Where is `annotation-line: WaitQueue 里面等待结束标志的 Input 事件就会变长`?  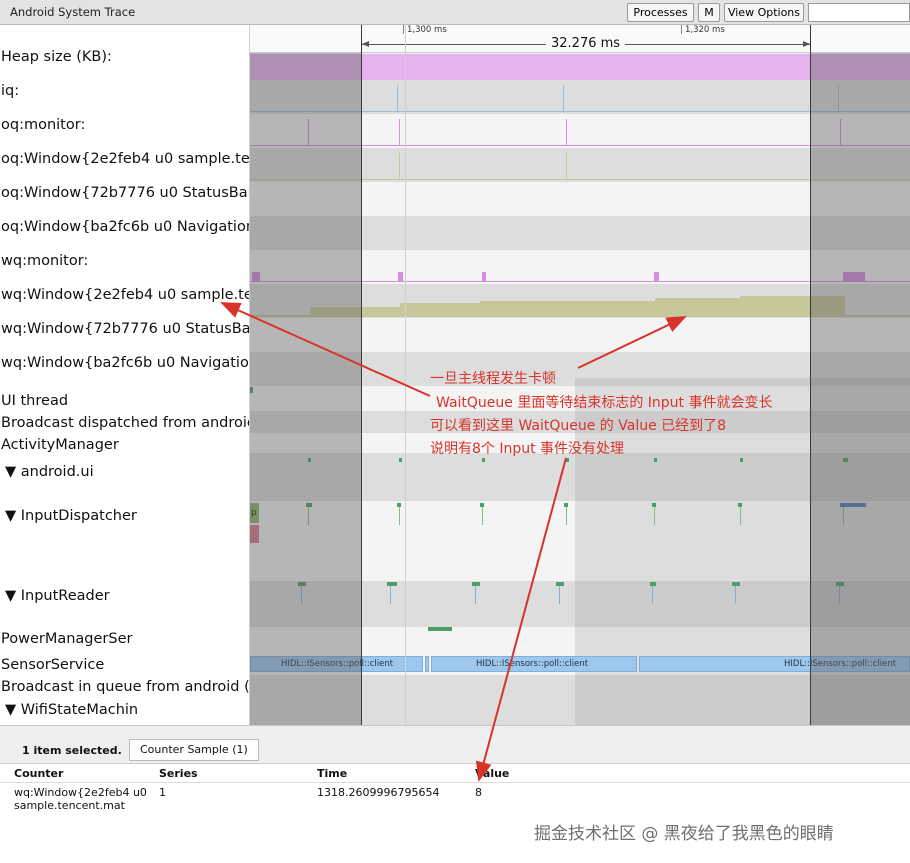 annotation-line: WaitQueue 里面等待结束标志的 Input 事件就会变长 is located at coordinates (604, 403).